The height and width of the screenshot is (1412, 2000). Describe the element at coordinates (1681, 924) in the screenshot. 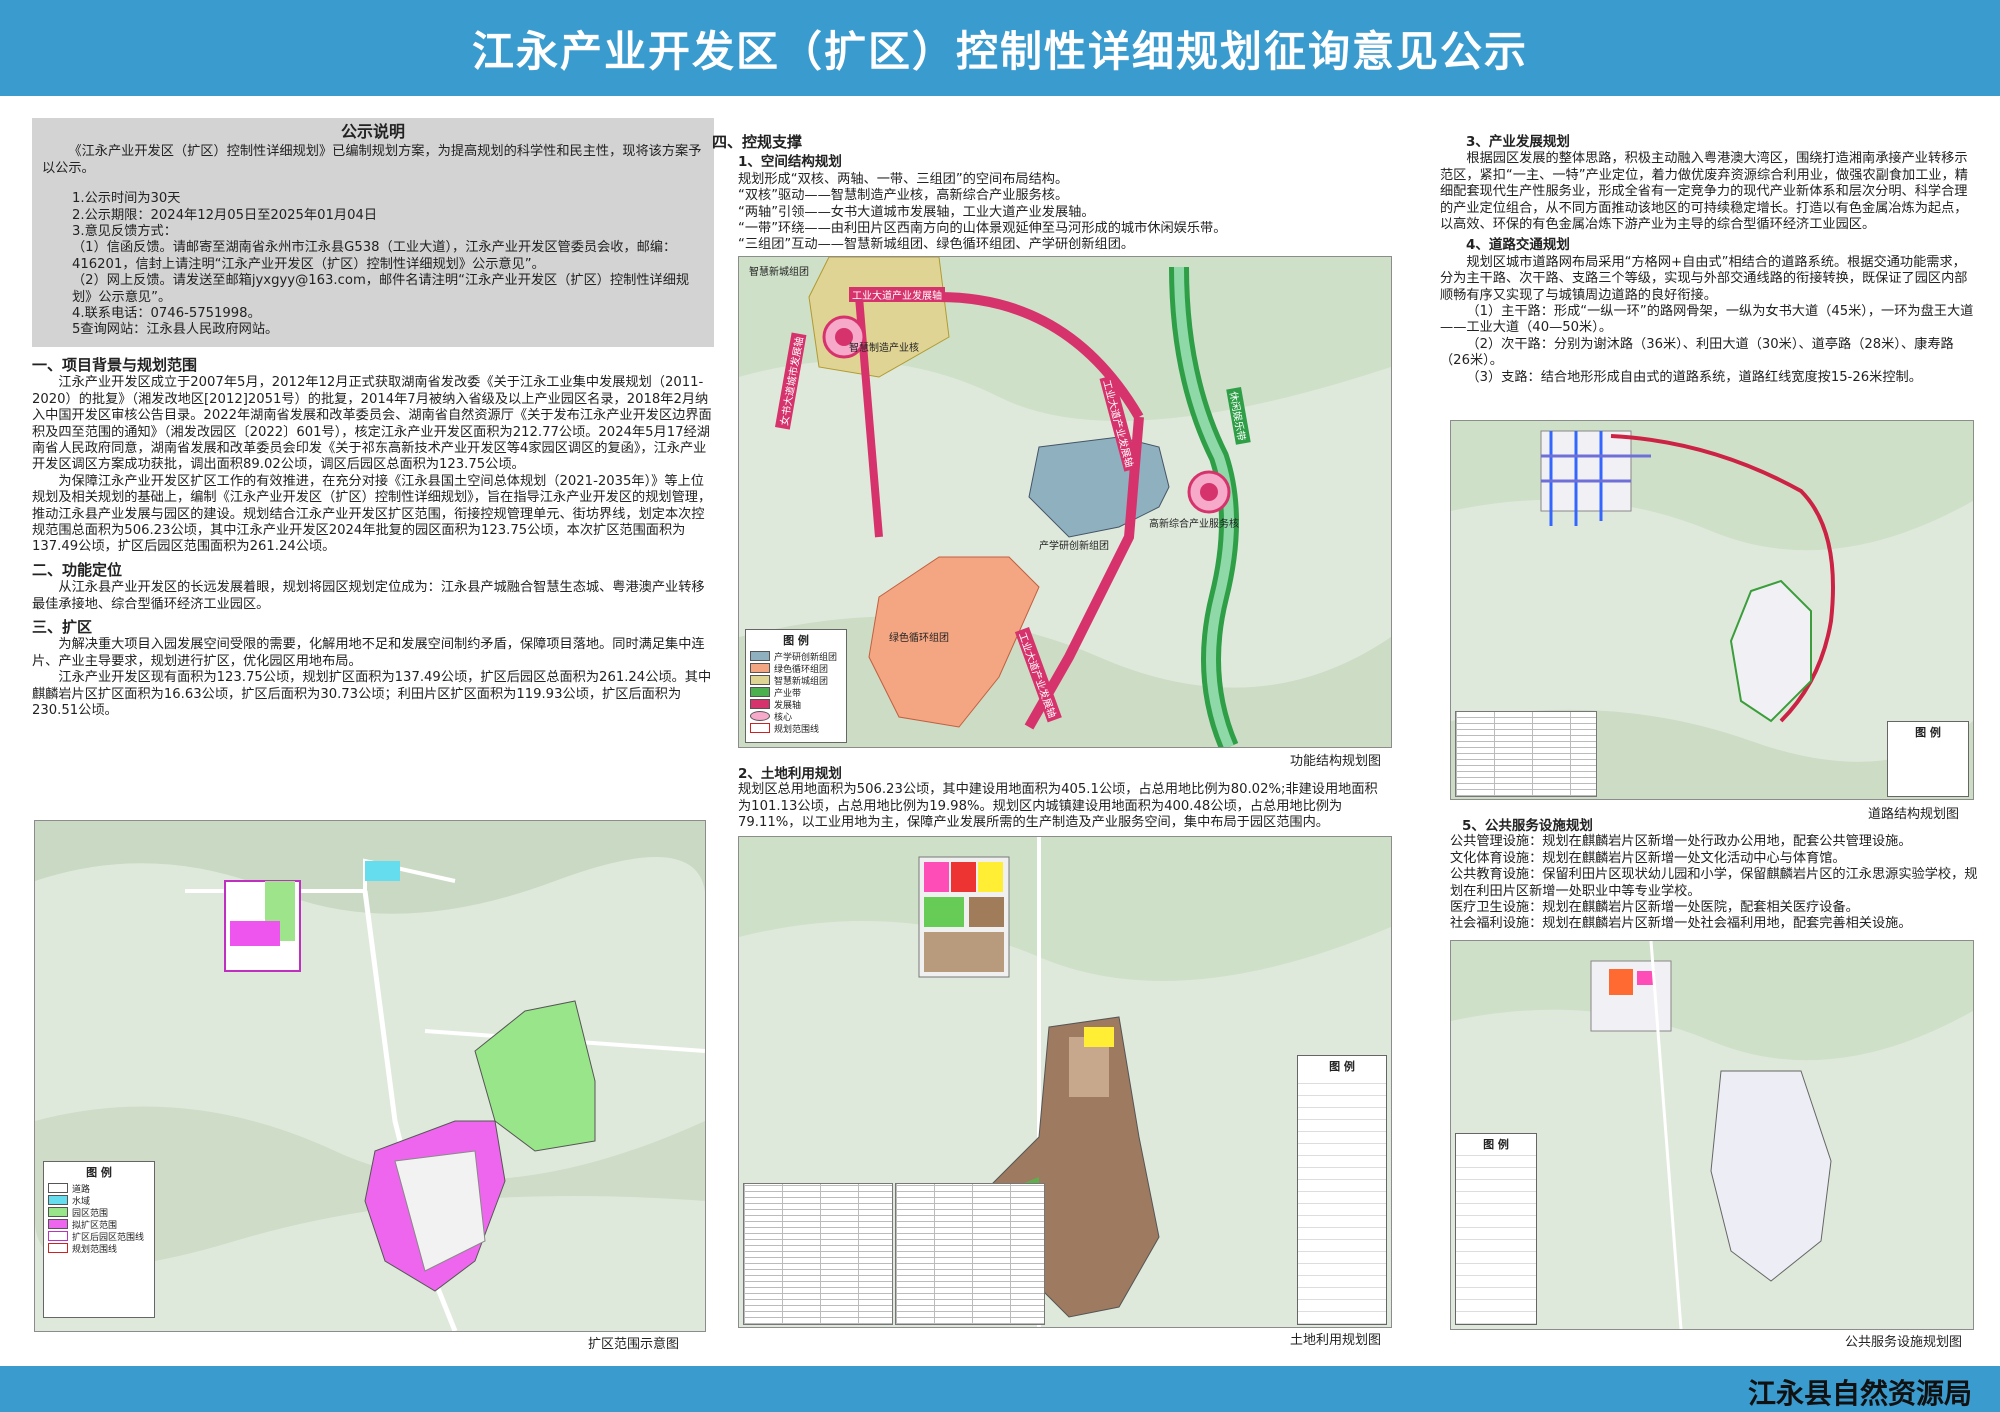

I see `paragraph: 社会福利设施：规划在麒麟岩片区新增一处社会福利用地，配套完善相关设施。` at that location.